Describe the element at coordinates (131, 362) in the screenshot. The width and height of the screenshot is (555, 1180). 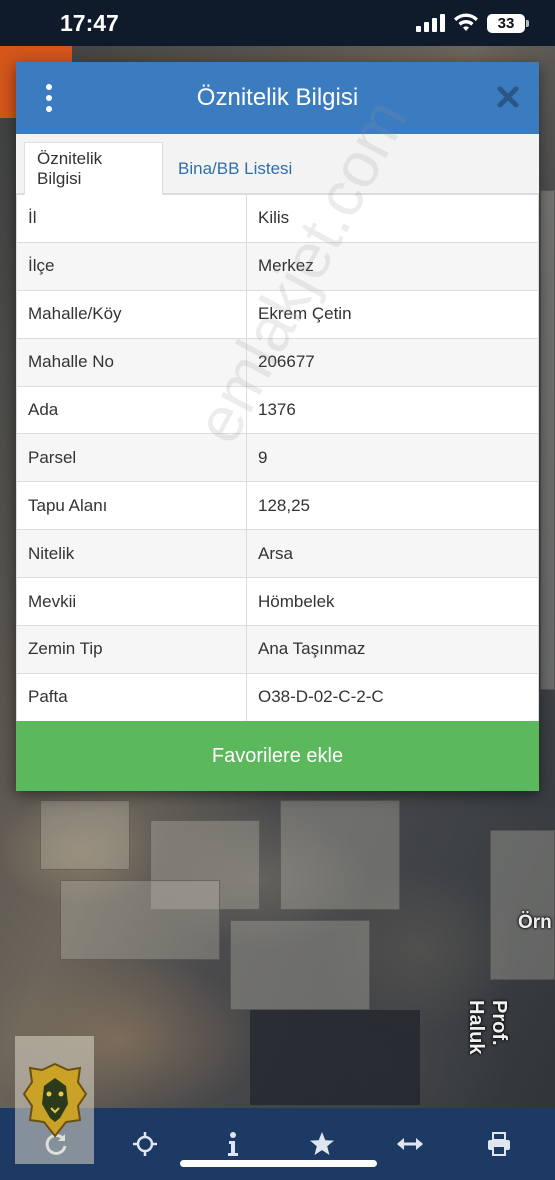
I see `attribute-key: Mahalle No` at that location.